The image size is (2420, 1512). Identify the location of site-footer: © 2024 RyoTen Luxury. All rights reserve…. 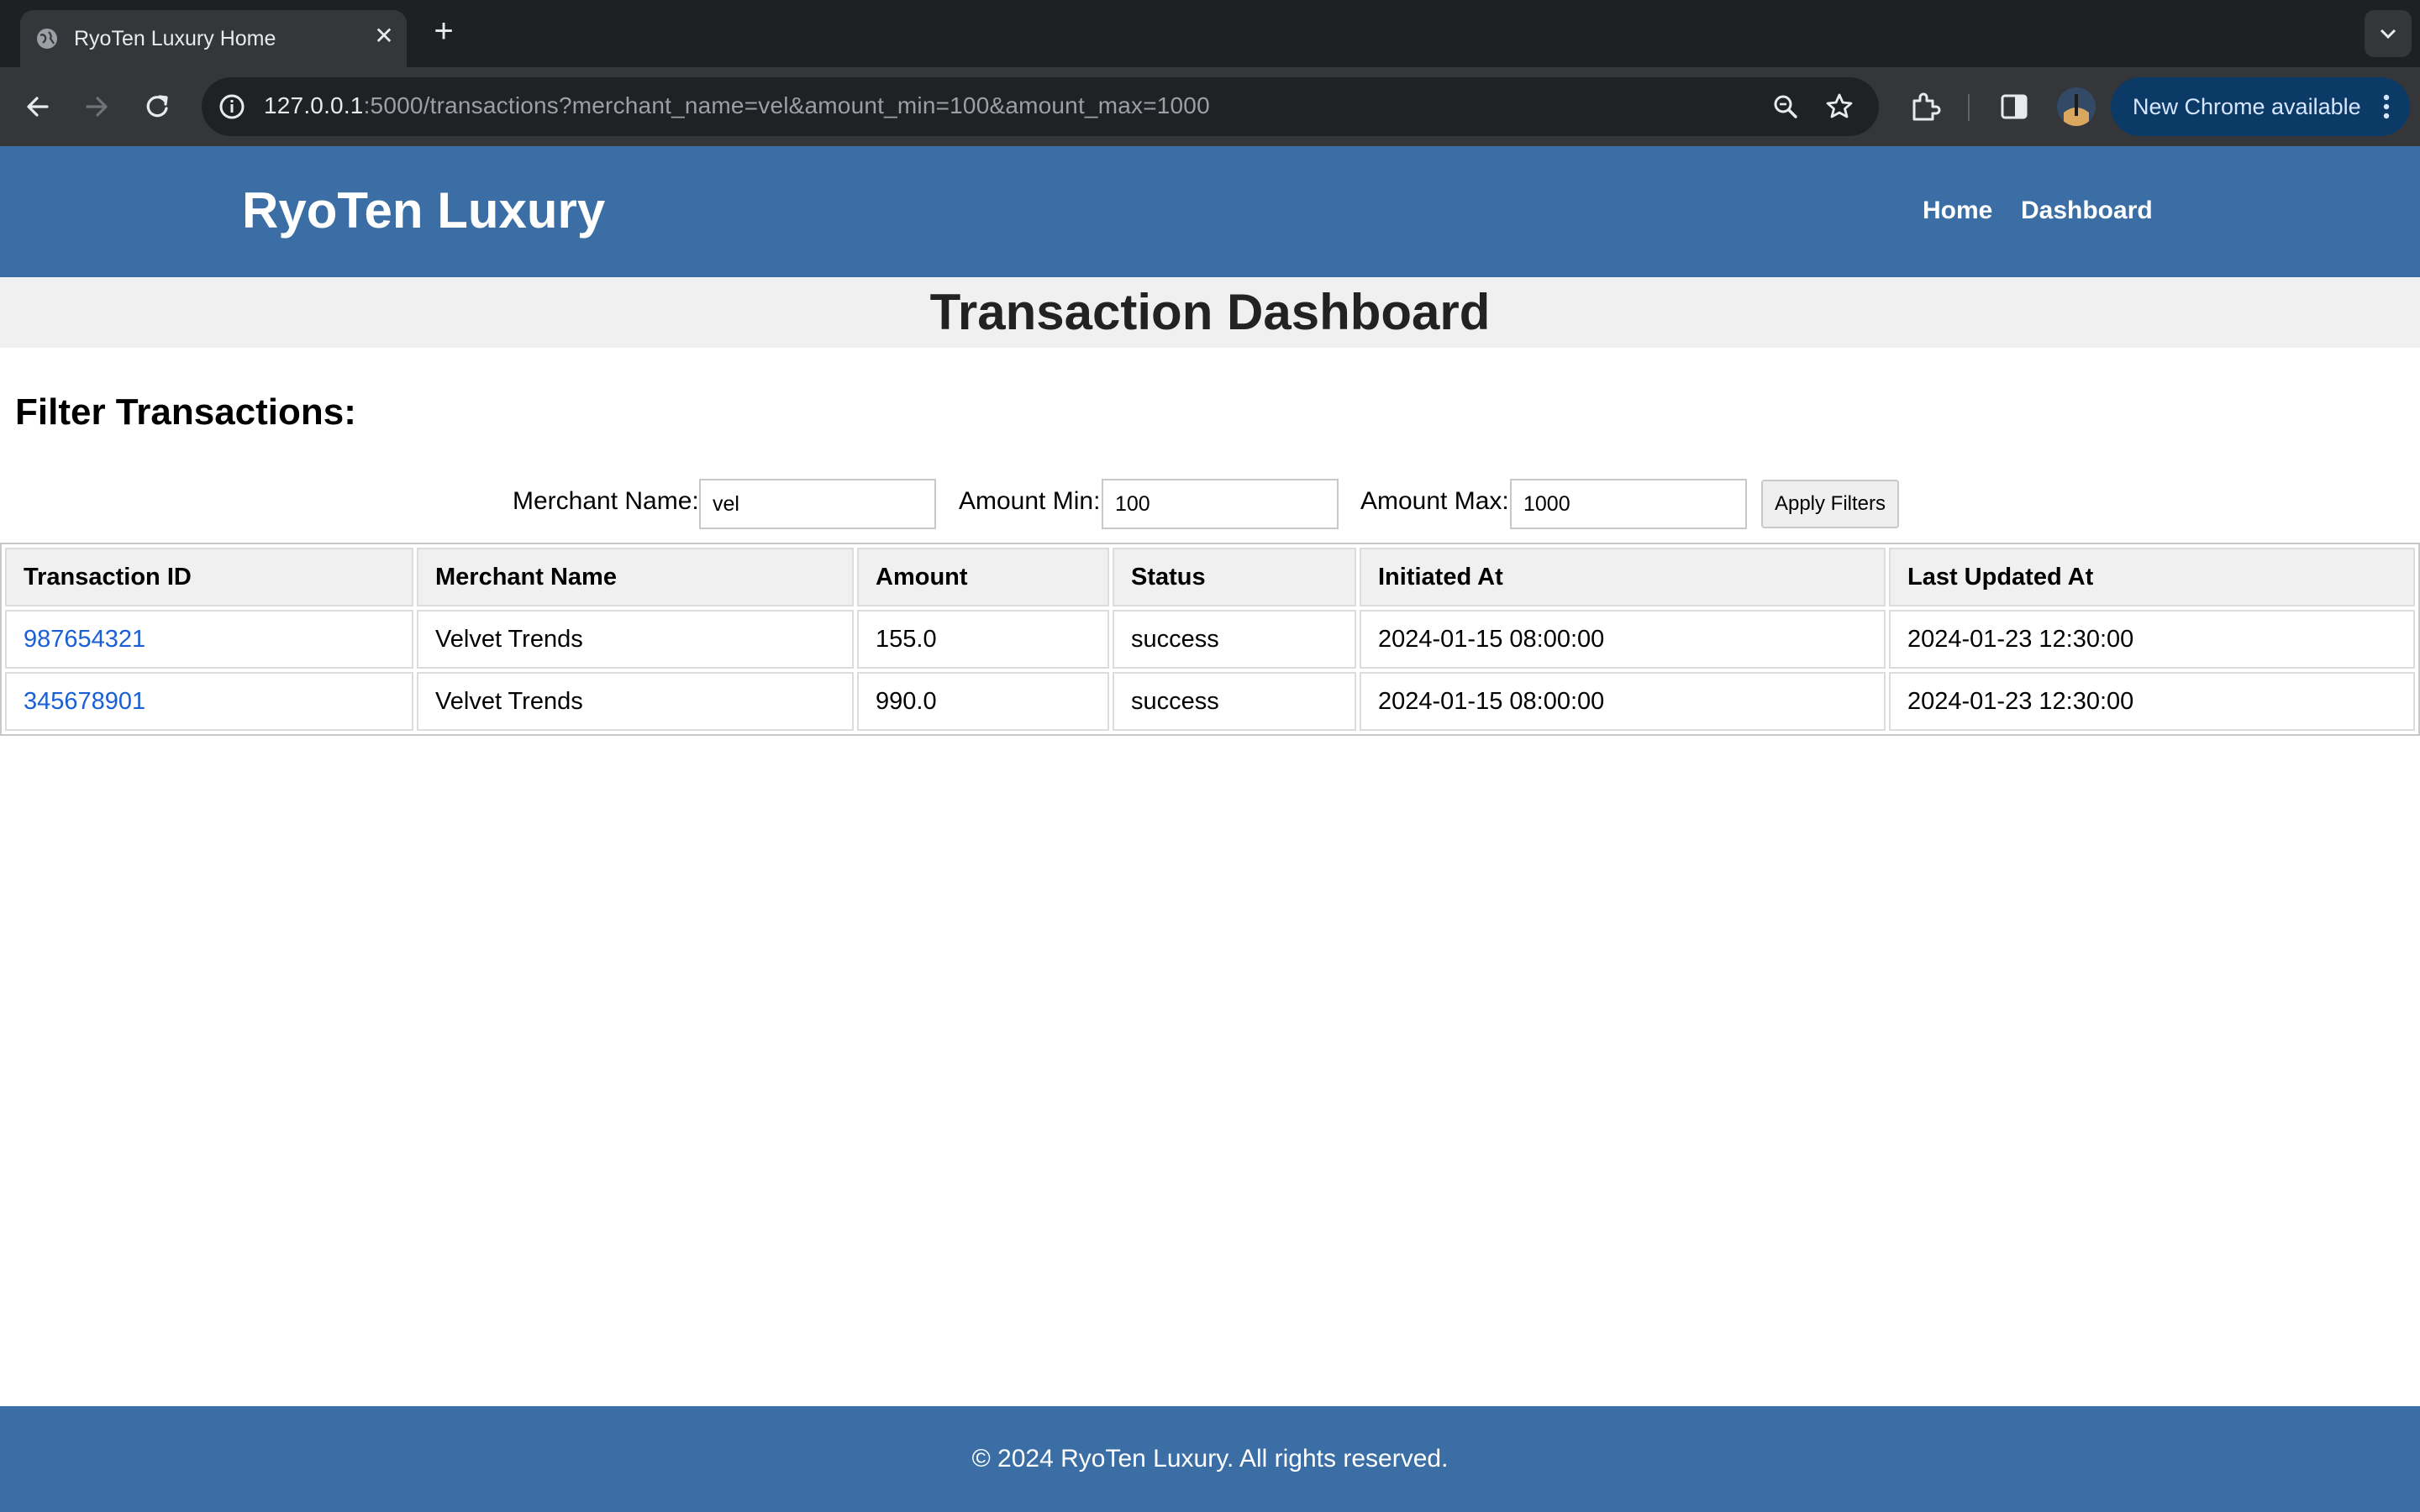
(1210, 1459).